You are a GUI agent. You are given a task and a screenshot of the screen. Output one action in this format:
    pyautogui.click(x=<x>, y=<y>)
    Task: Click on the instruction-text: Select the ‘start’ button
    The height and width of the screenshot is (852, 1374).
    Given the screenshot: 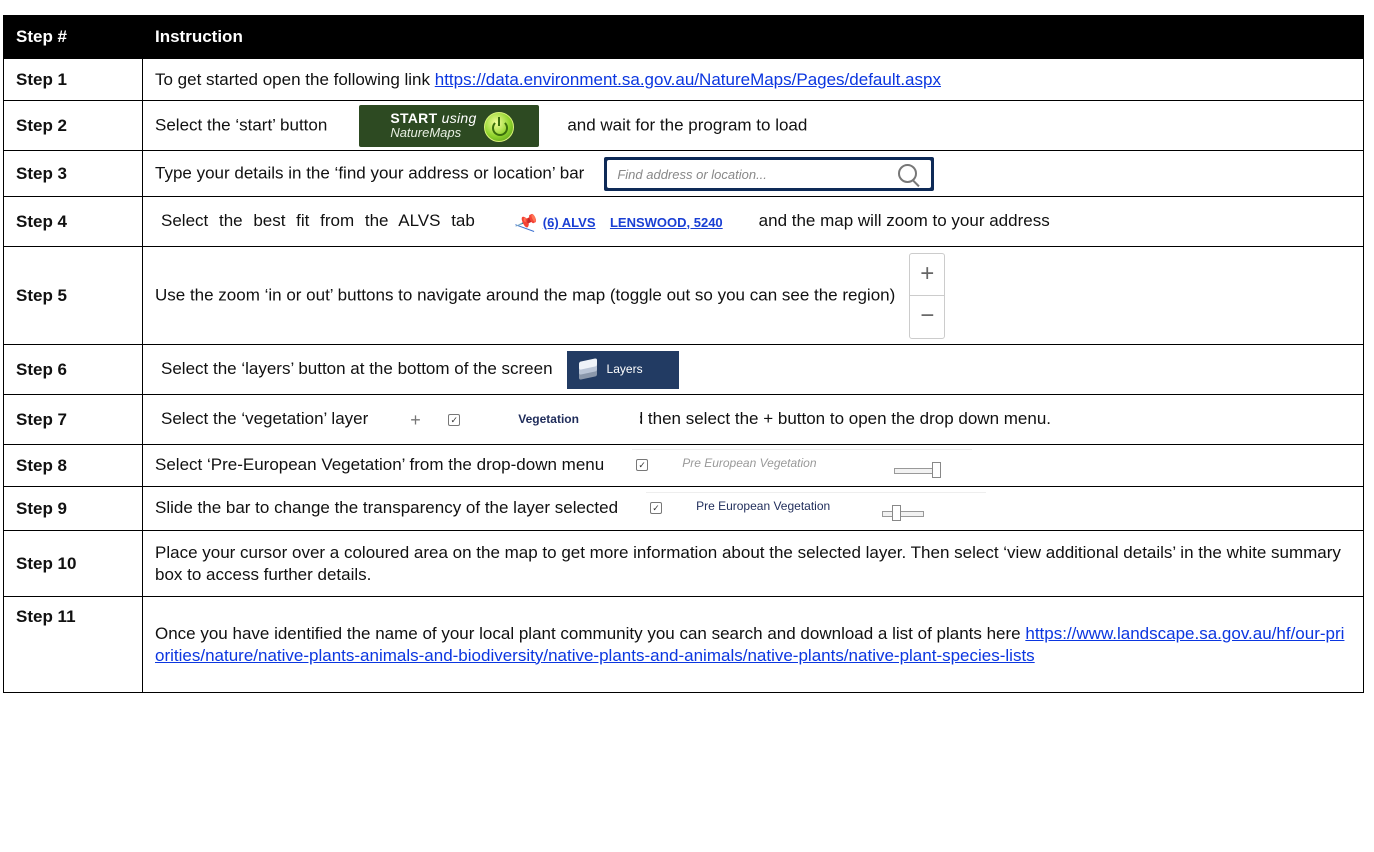 What is the action you would take?
    pyautogui.click(x=241, y=124)
    